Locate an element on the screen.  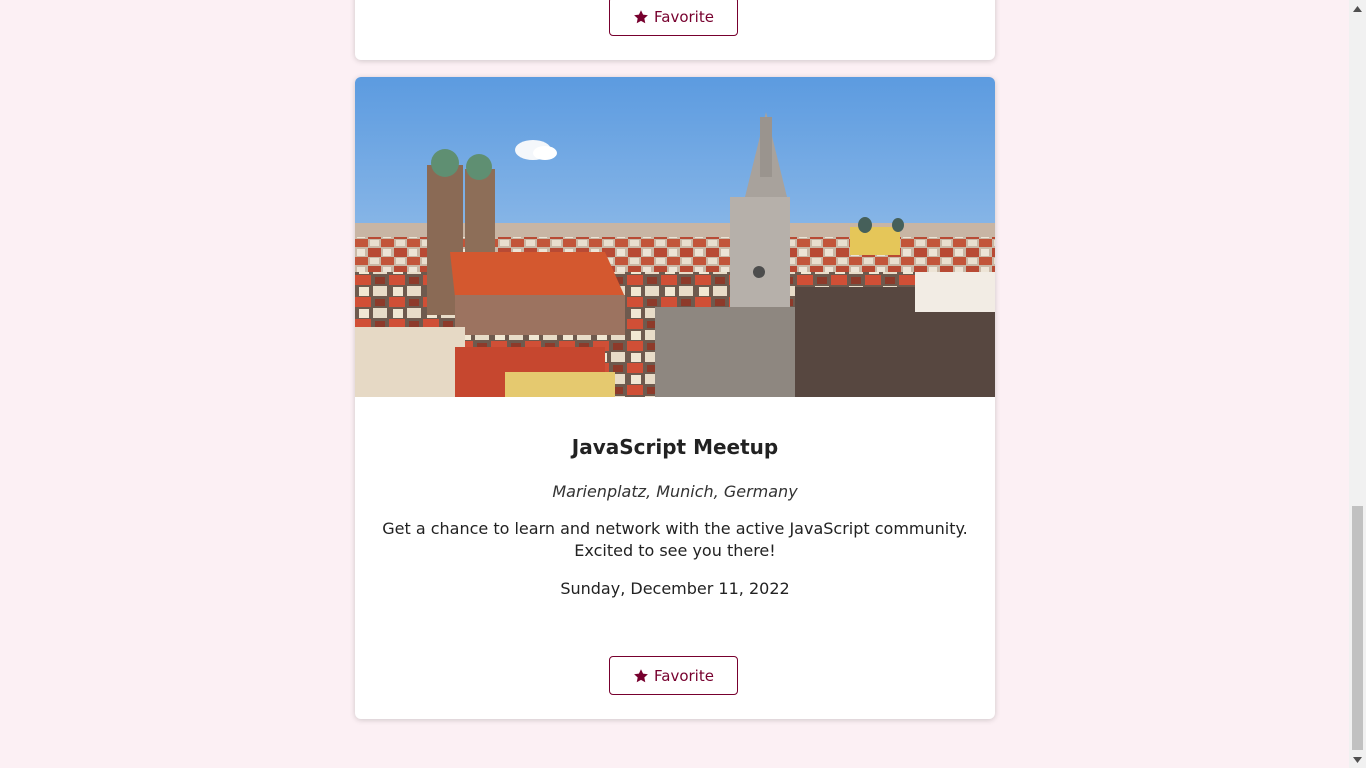
scroll-down-icon is located at coordinates (1357, 759).